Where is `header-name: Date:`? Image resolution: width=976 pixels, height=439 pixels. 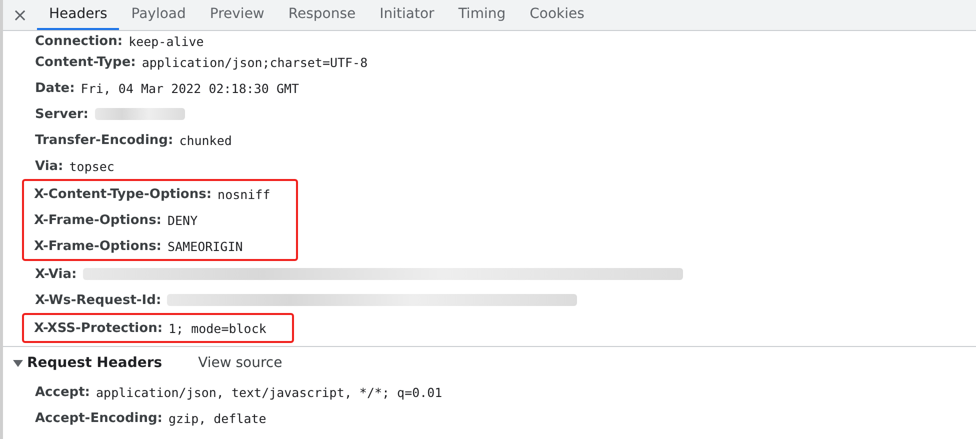 header-name: Date: is located at coordinates (55, 88).